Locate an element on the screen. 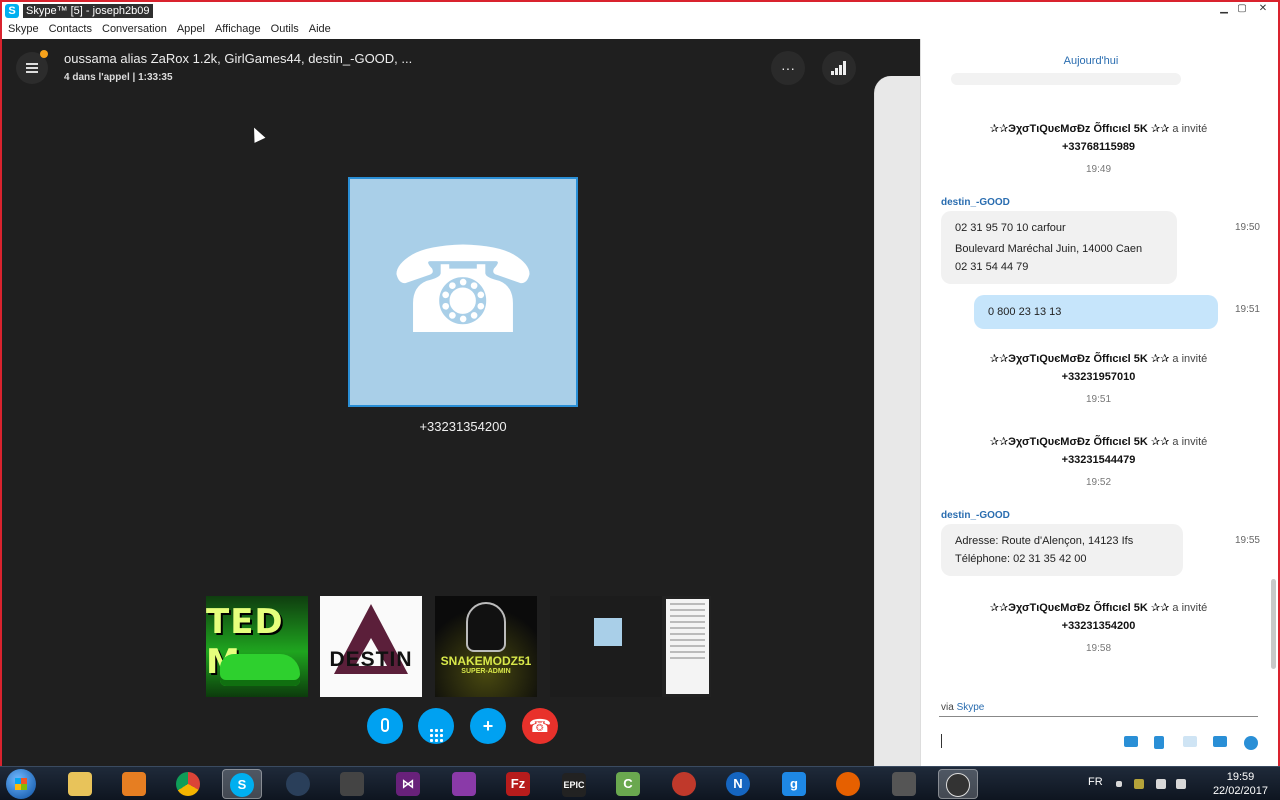 The height and width of the screenshot is (800, 1280). signal-icon is located at coordinates (839, 68).